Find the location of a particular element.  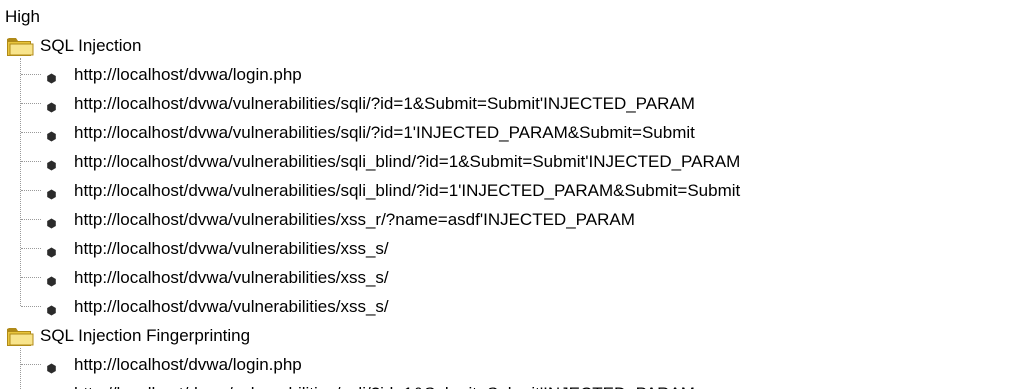

tree-folder-sql-injection-fingerprinting: SQL Injection Fingerprinting is located at coordinates (512, 335).